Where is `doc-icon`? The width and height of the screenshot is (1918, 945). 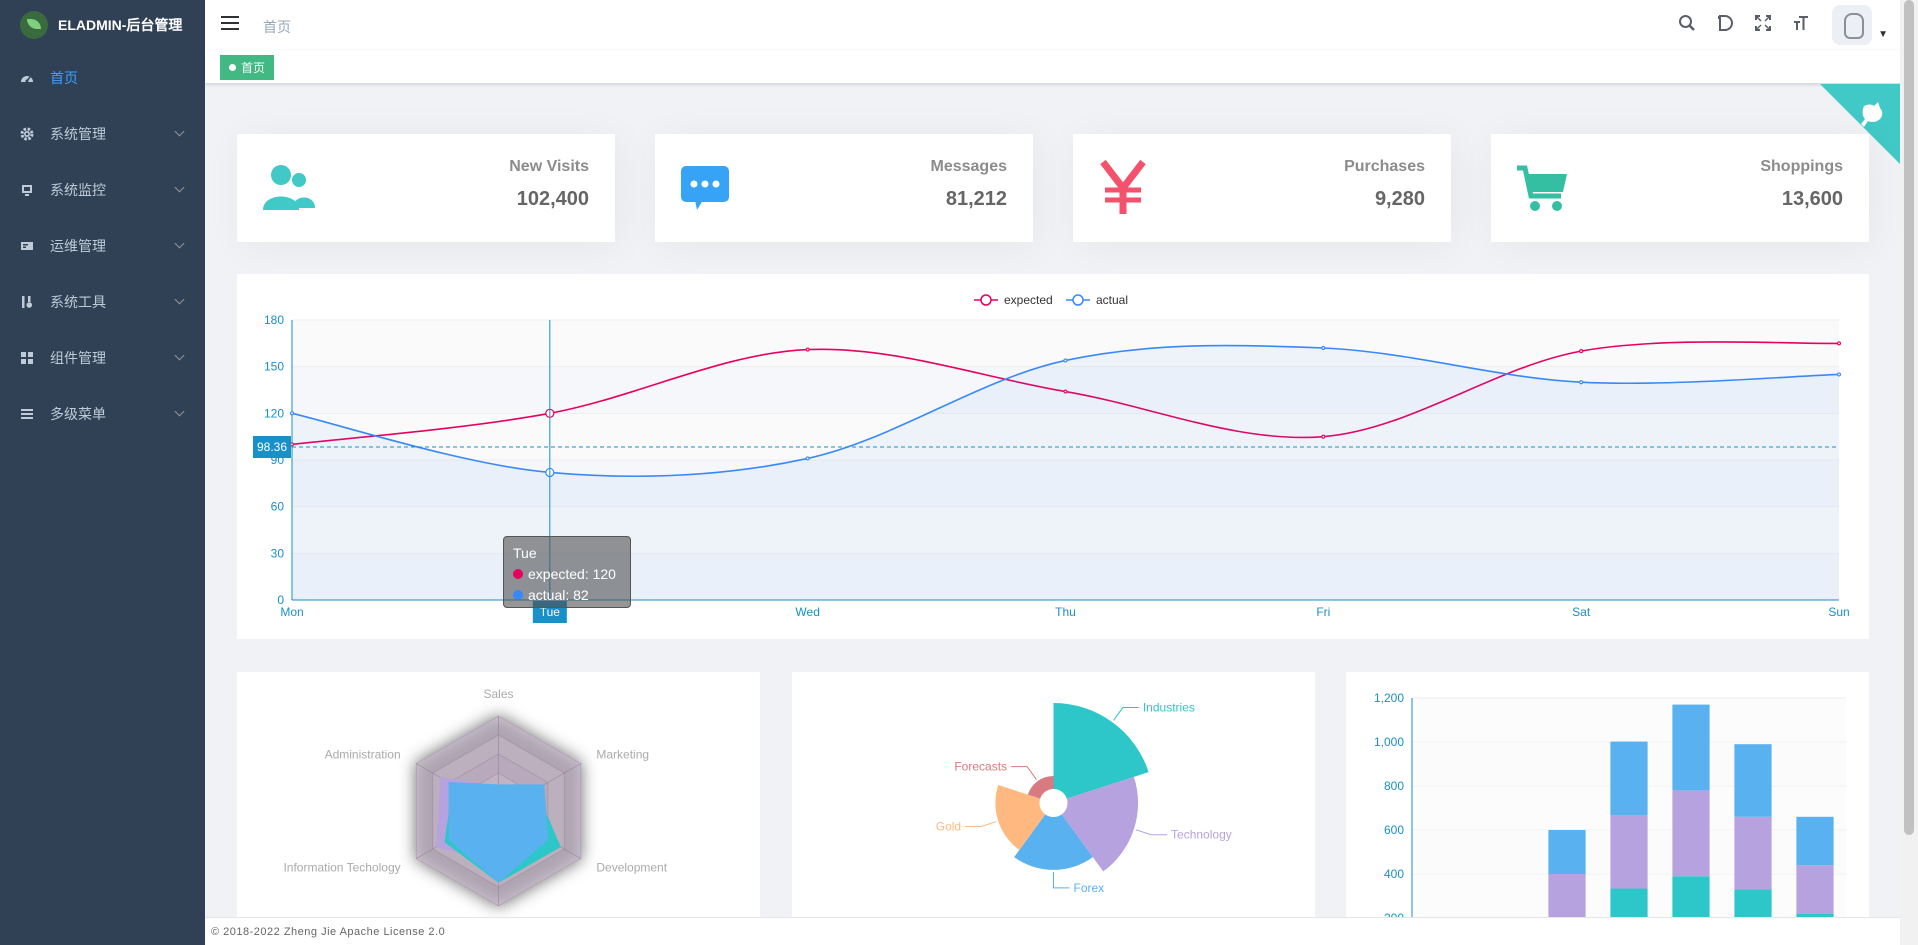 doc-icon is located at coordinates (1725, 25).